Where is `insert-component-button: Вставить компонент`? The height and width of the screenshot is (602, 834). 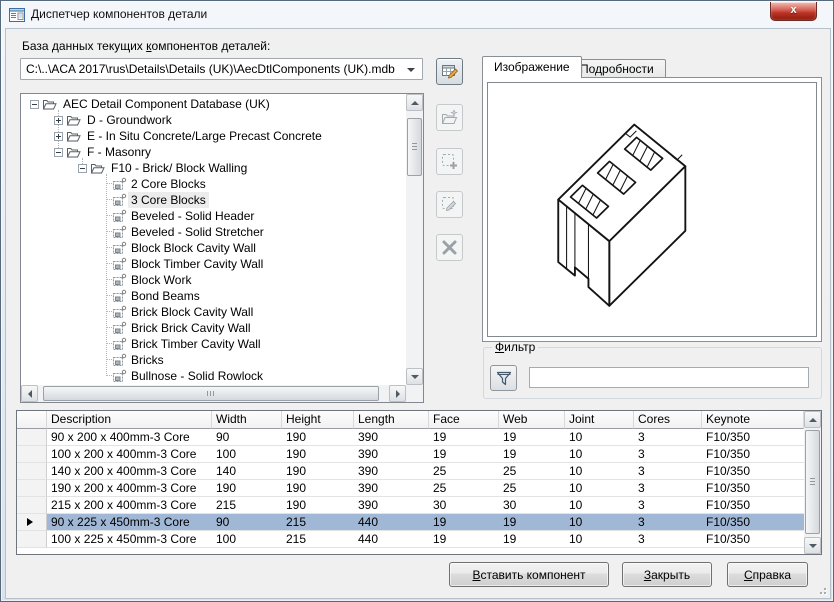
insert-component-button: Вставить компонент is located at coordinates (529, 574).